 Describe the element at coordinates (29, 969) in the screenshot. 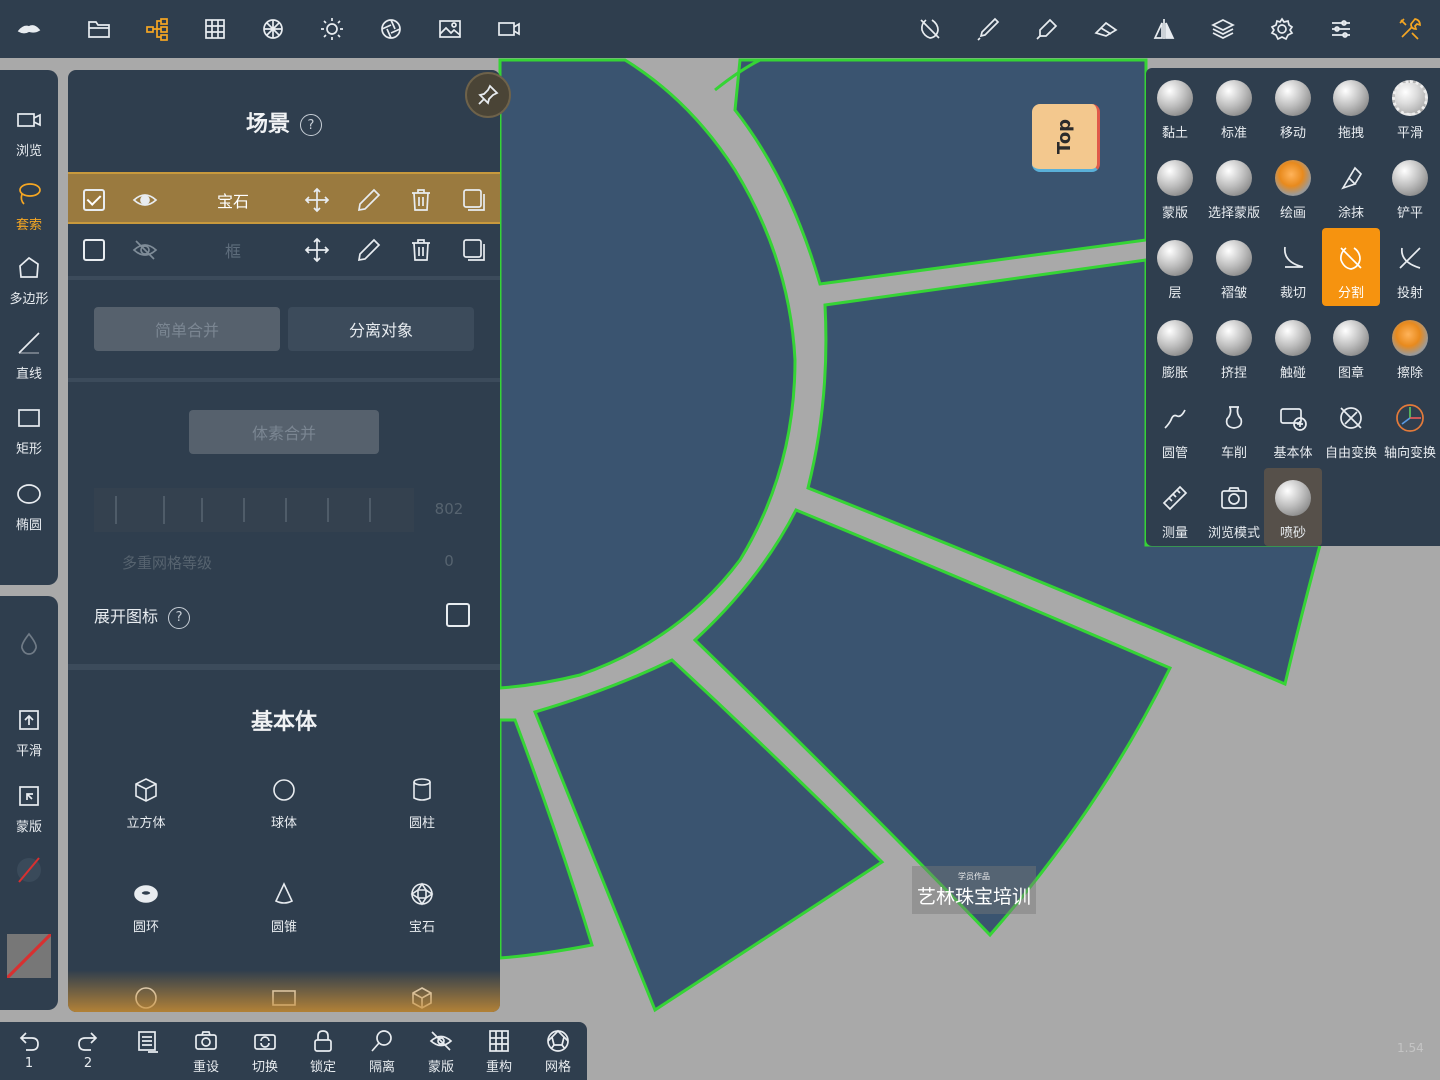

I see `color-swatch` at that location.